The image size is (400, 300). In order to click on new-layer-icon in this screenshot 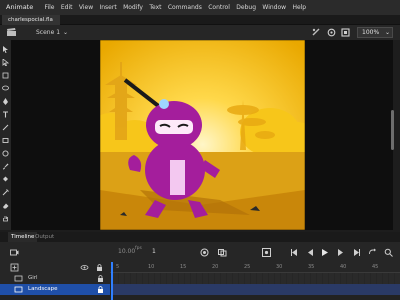, I will do `click(14, 267)`.